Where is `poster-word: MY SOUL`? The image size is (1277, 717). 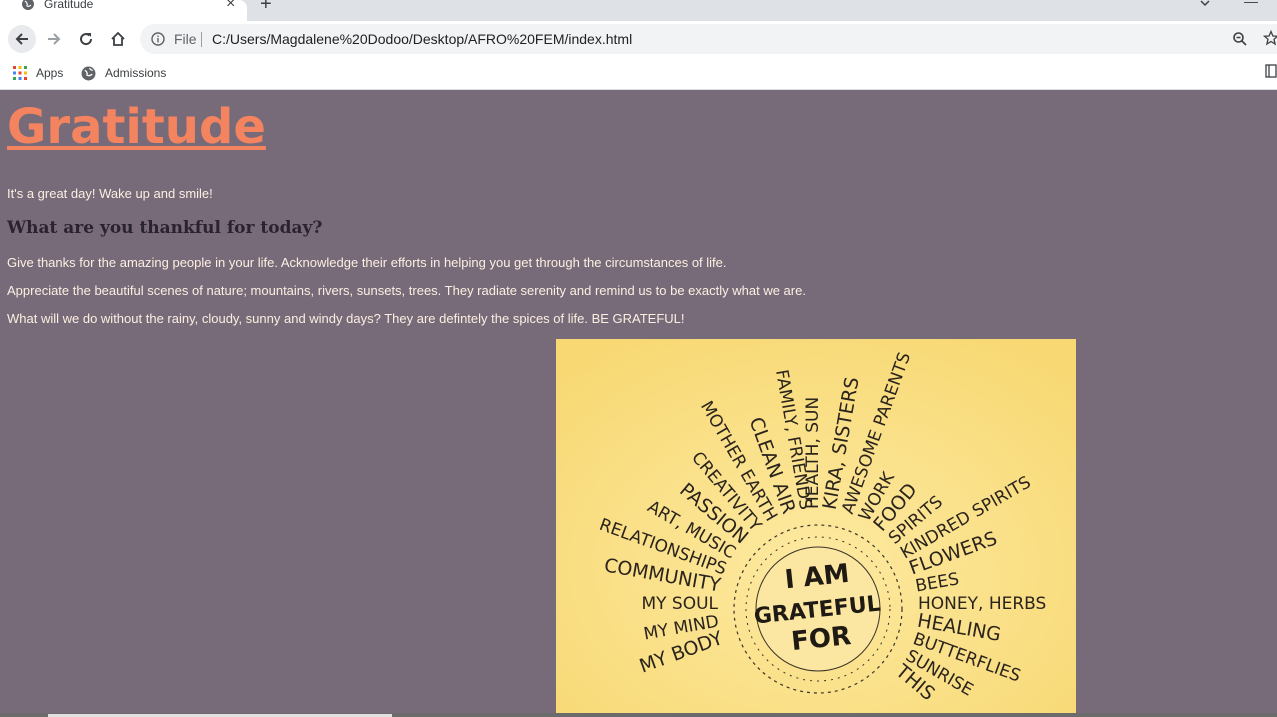
poster-word: MY SOUL is located at coordinates (679, 604).